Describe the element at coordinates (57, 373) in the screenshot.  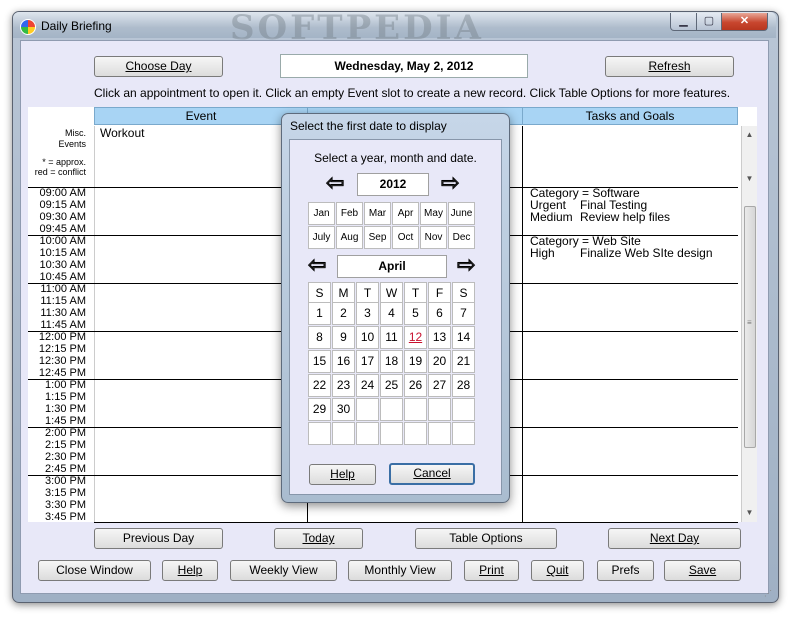
I see `time-slot-label: 12:45 PM` at that location.